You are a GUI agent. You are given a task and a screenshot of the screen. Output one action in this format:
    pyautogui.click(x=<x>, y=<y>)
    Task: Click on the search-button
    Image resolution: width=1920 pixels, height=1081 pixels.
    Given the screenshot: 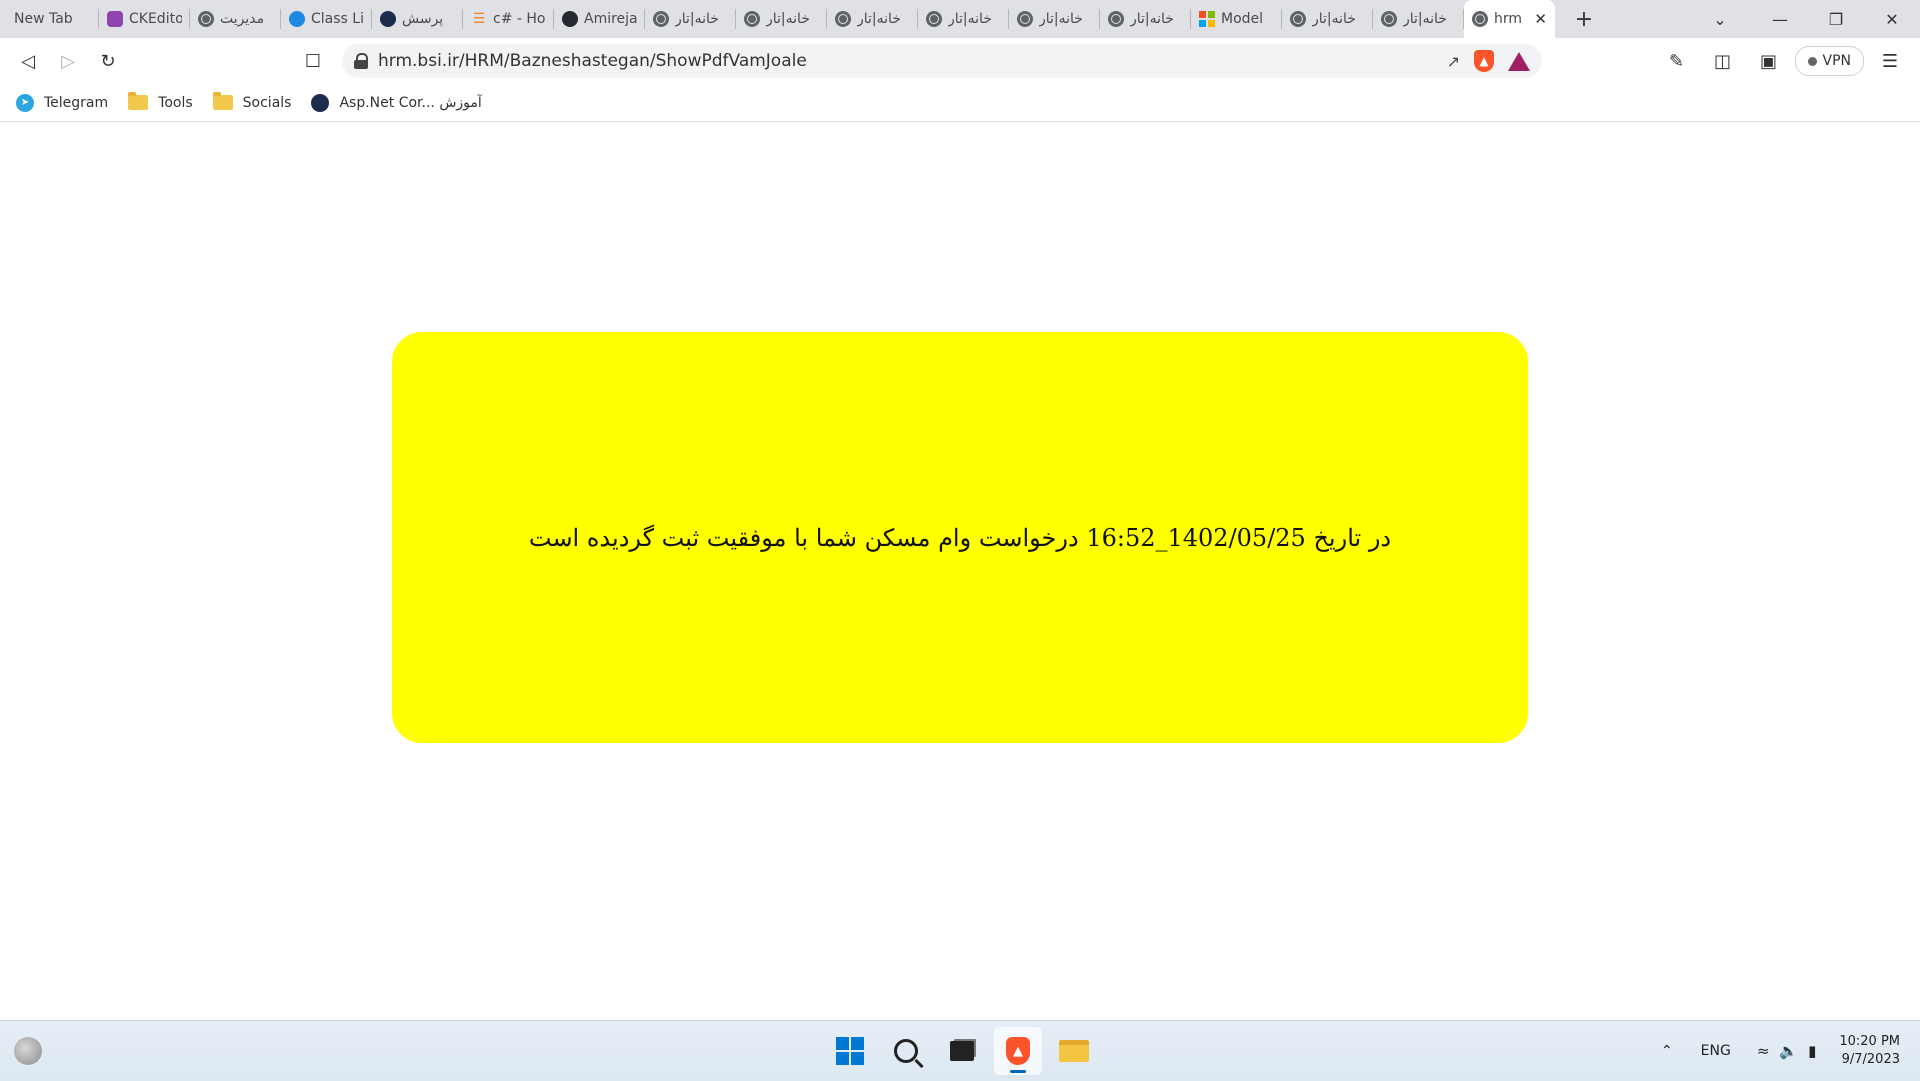 What is the action you would take?
    pyautogui.click(x=906, y=1051)
    